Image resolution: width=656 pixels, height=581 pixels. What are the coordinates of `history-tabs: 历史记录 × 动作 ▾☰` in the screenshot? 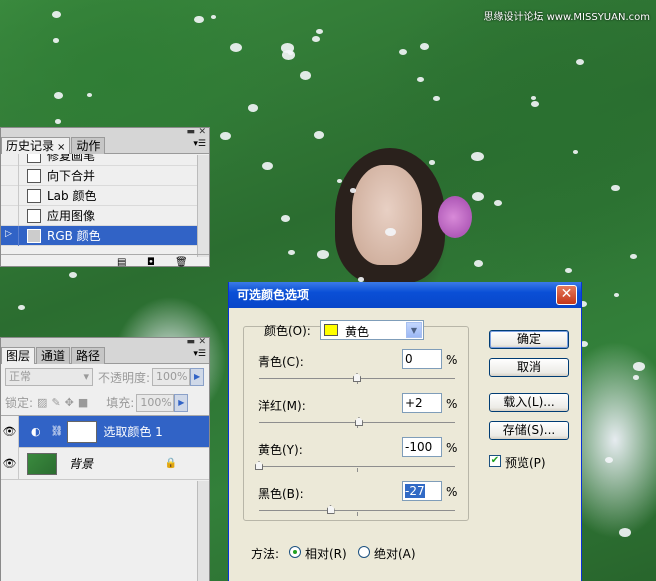 It's located at (105, 145).